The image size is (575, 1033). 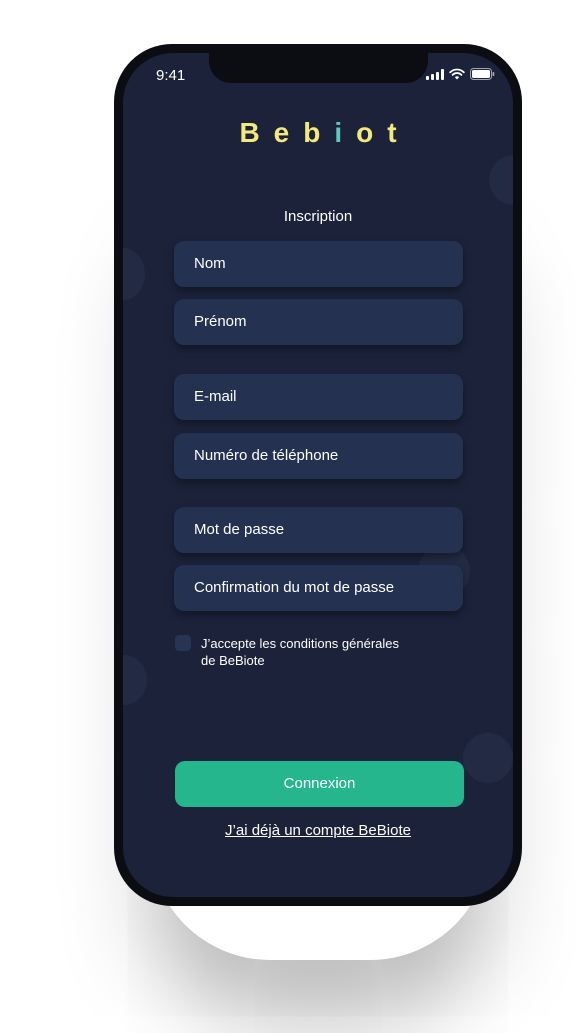 I want to click on app-logo: Bebiot, so click(x=318, y=133).